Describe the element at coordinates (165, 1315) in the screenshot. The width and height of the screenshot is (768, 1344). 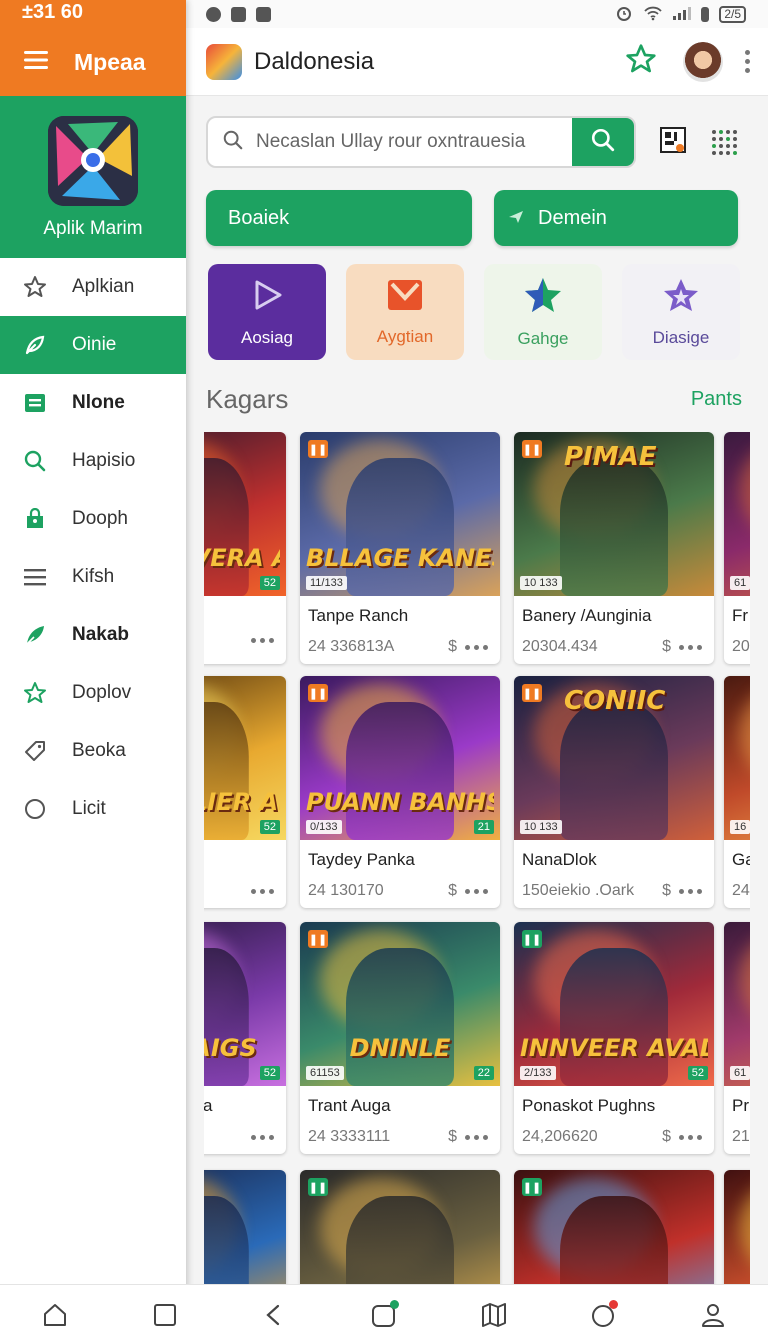
I see `square-icon` at that location.